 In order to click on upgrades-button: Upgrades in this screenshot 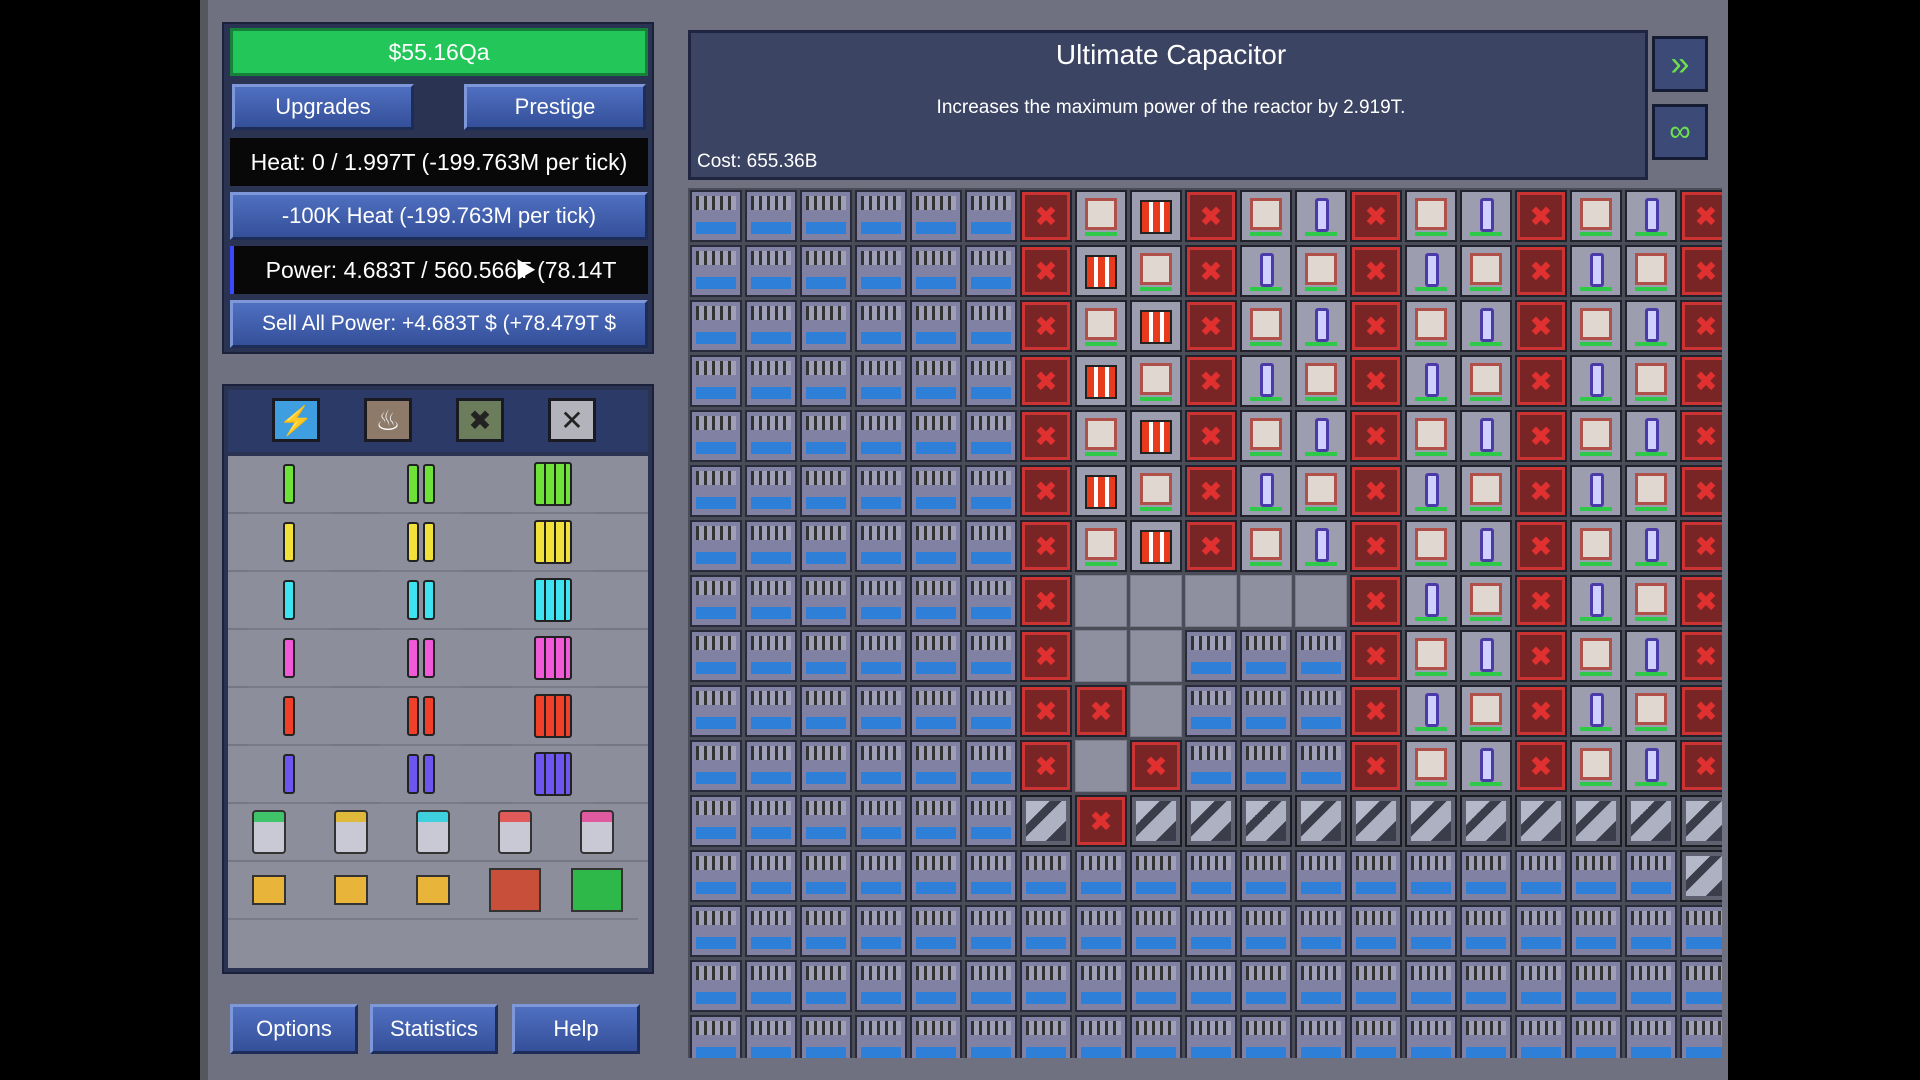, I will do `click(323, 107)`.